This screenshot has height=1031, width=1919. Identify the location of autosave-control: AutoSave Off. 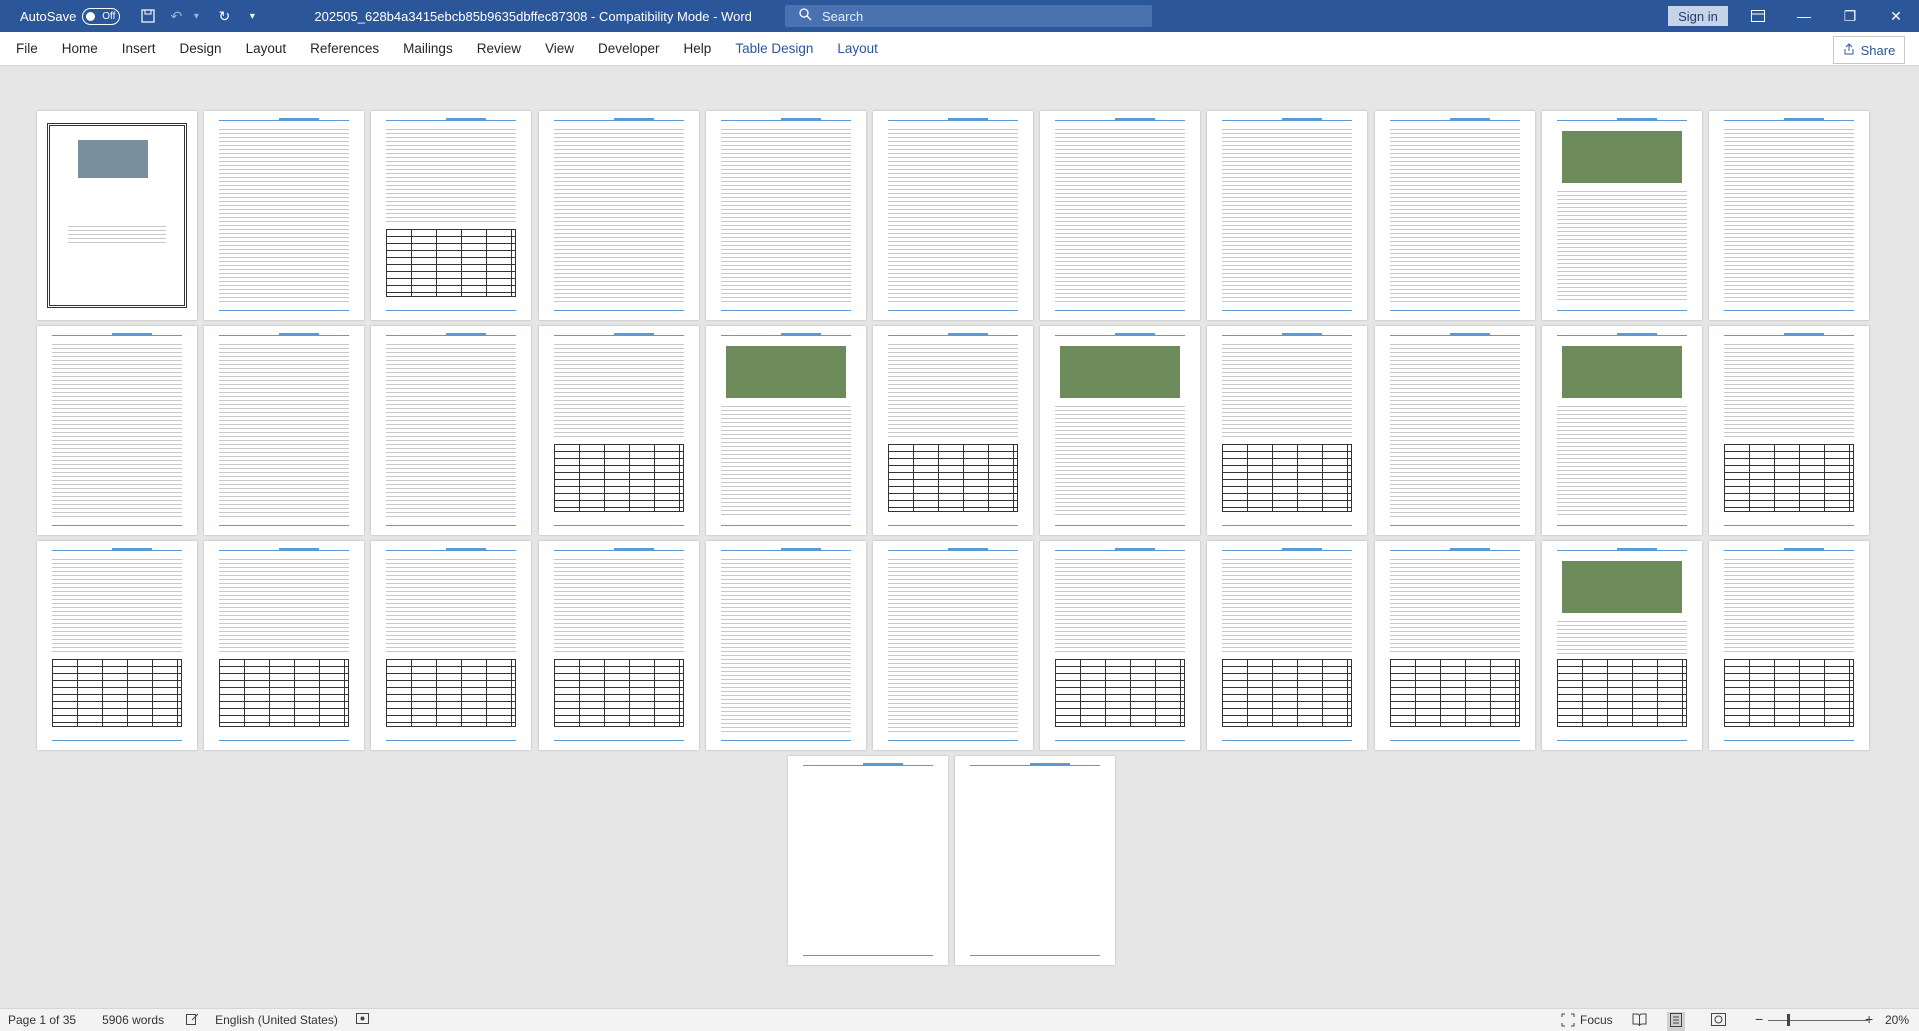
(70, 16).